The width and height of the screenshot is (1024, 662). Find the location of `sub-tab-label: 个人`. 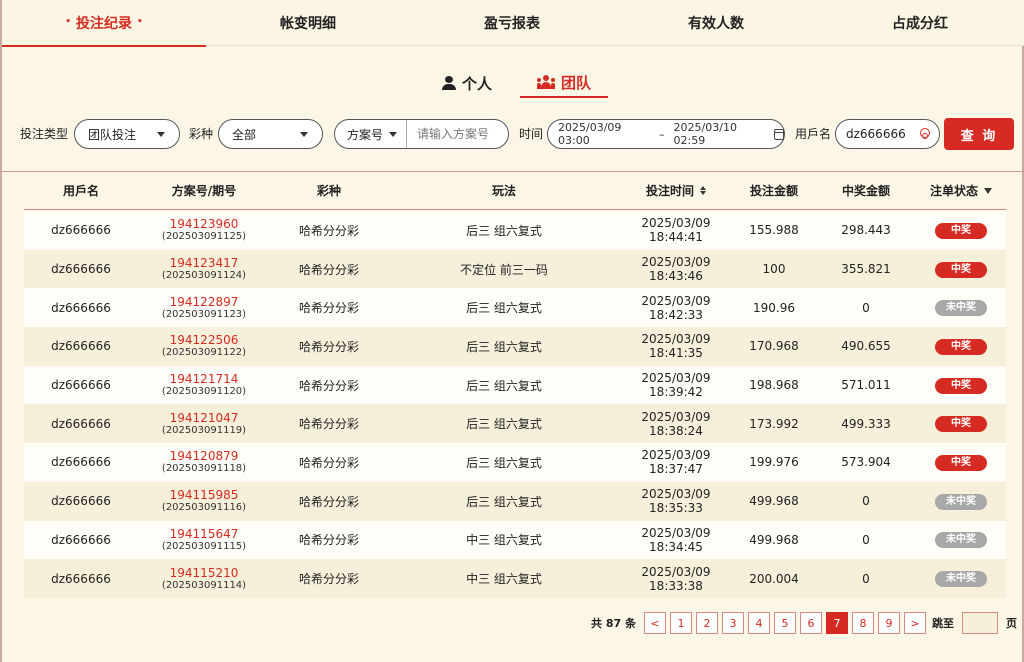

sub-tab-label: 个人 is located at coordinates (477, 83).